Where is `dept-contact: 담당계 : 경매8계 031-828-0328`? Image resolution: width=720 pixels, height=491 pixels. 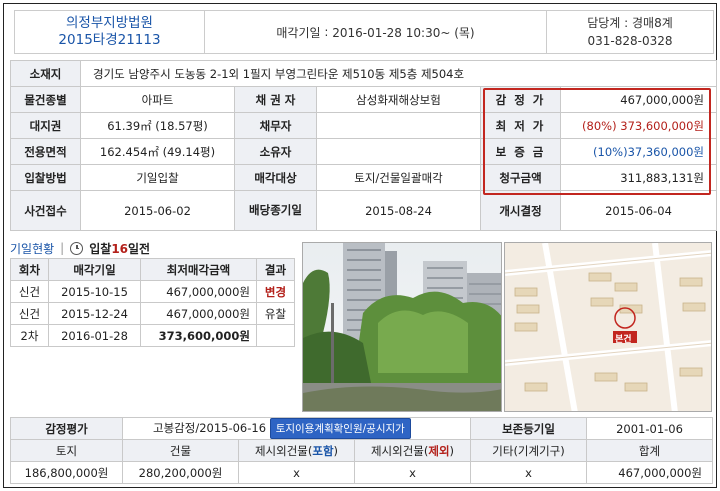
dept-contact: 담당계 : 경매8계 031-828-0328 is located at coordinates (630, 32).